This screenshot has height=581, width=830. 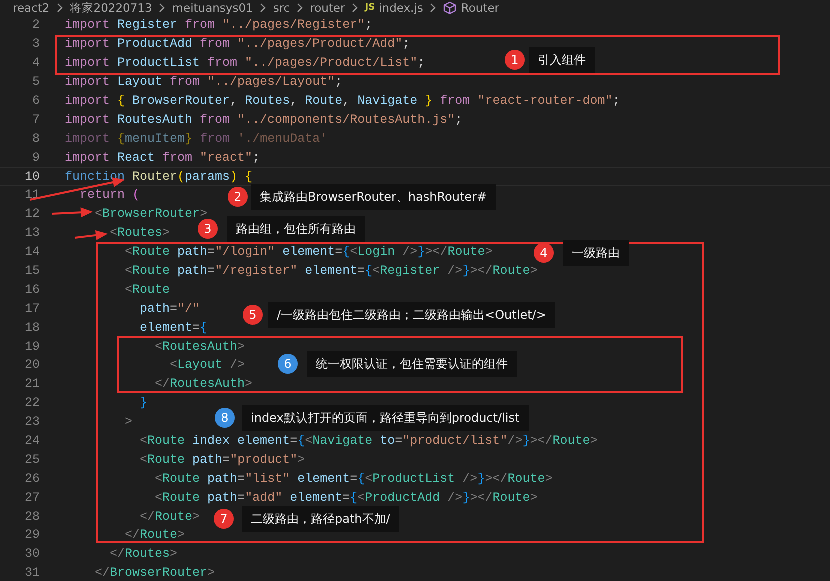 I want to click on line-number: 8, so click(x=35, y=139).